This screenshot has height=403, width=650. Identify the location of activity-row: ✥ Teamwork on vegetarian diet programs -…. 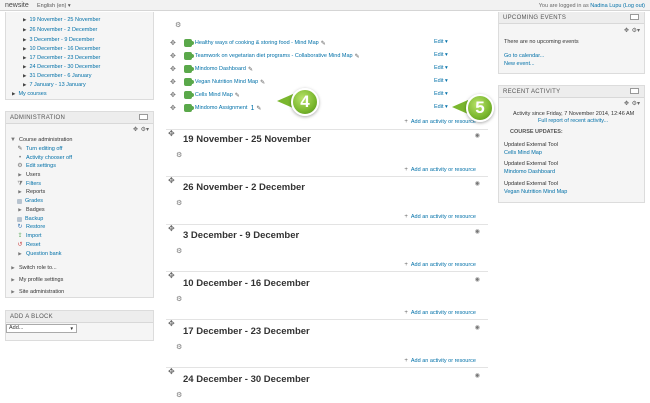
(265, 56).